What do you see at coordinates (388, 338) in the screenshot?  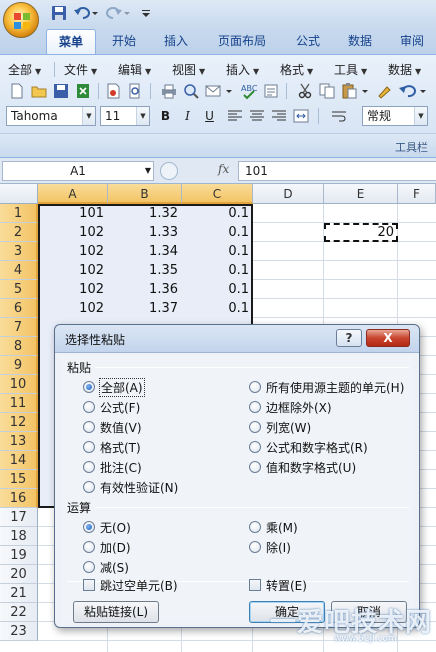 I see `close-button: X` at bounding box center [388, 338].